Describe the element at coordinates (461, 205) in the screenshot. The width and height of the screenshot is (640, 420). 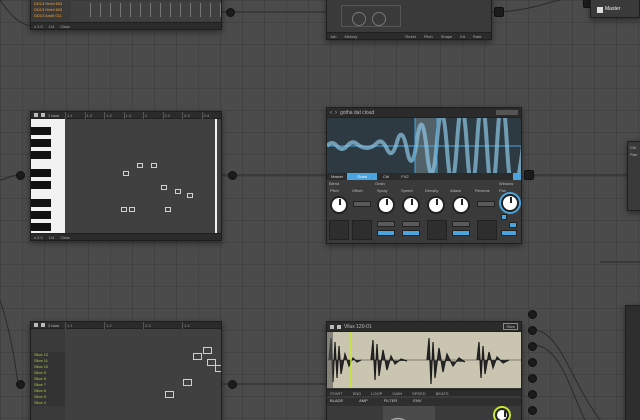
I see `attack-knob` at that location.